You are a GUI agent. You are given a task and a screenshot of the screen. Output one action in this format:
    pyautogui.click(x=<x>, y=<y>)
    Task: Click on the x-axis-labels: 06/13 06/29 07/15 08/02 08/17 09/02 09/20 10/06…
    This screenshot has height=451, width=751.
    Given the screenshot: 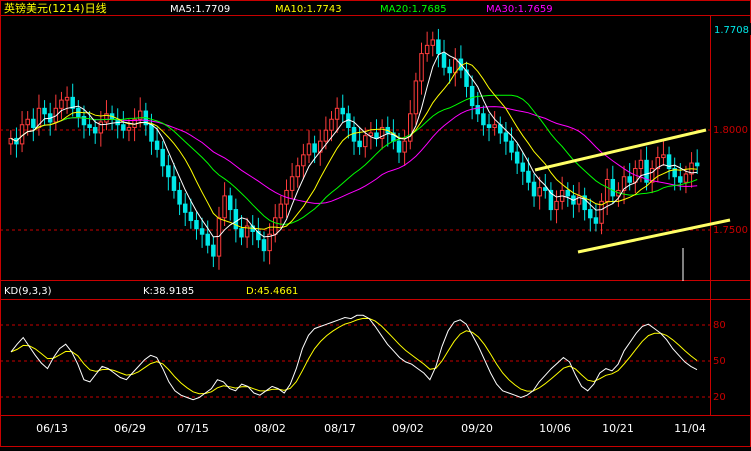 What is the action you would take?
    pyautogui.click(x=371, y=428)
    